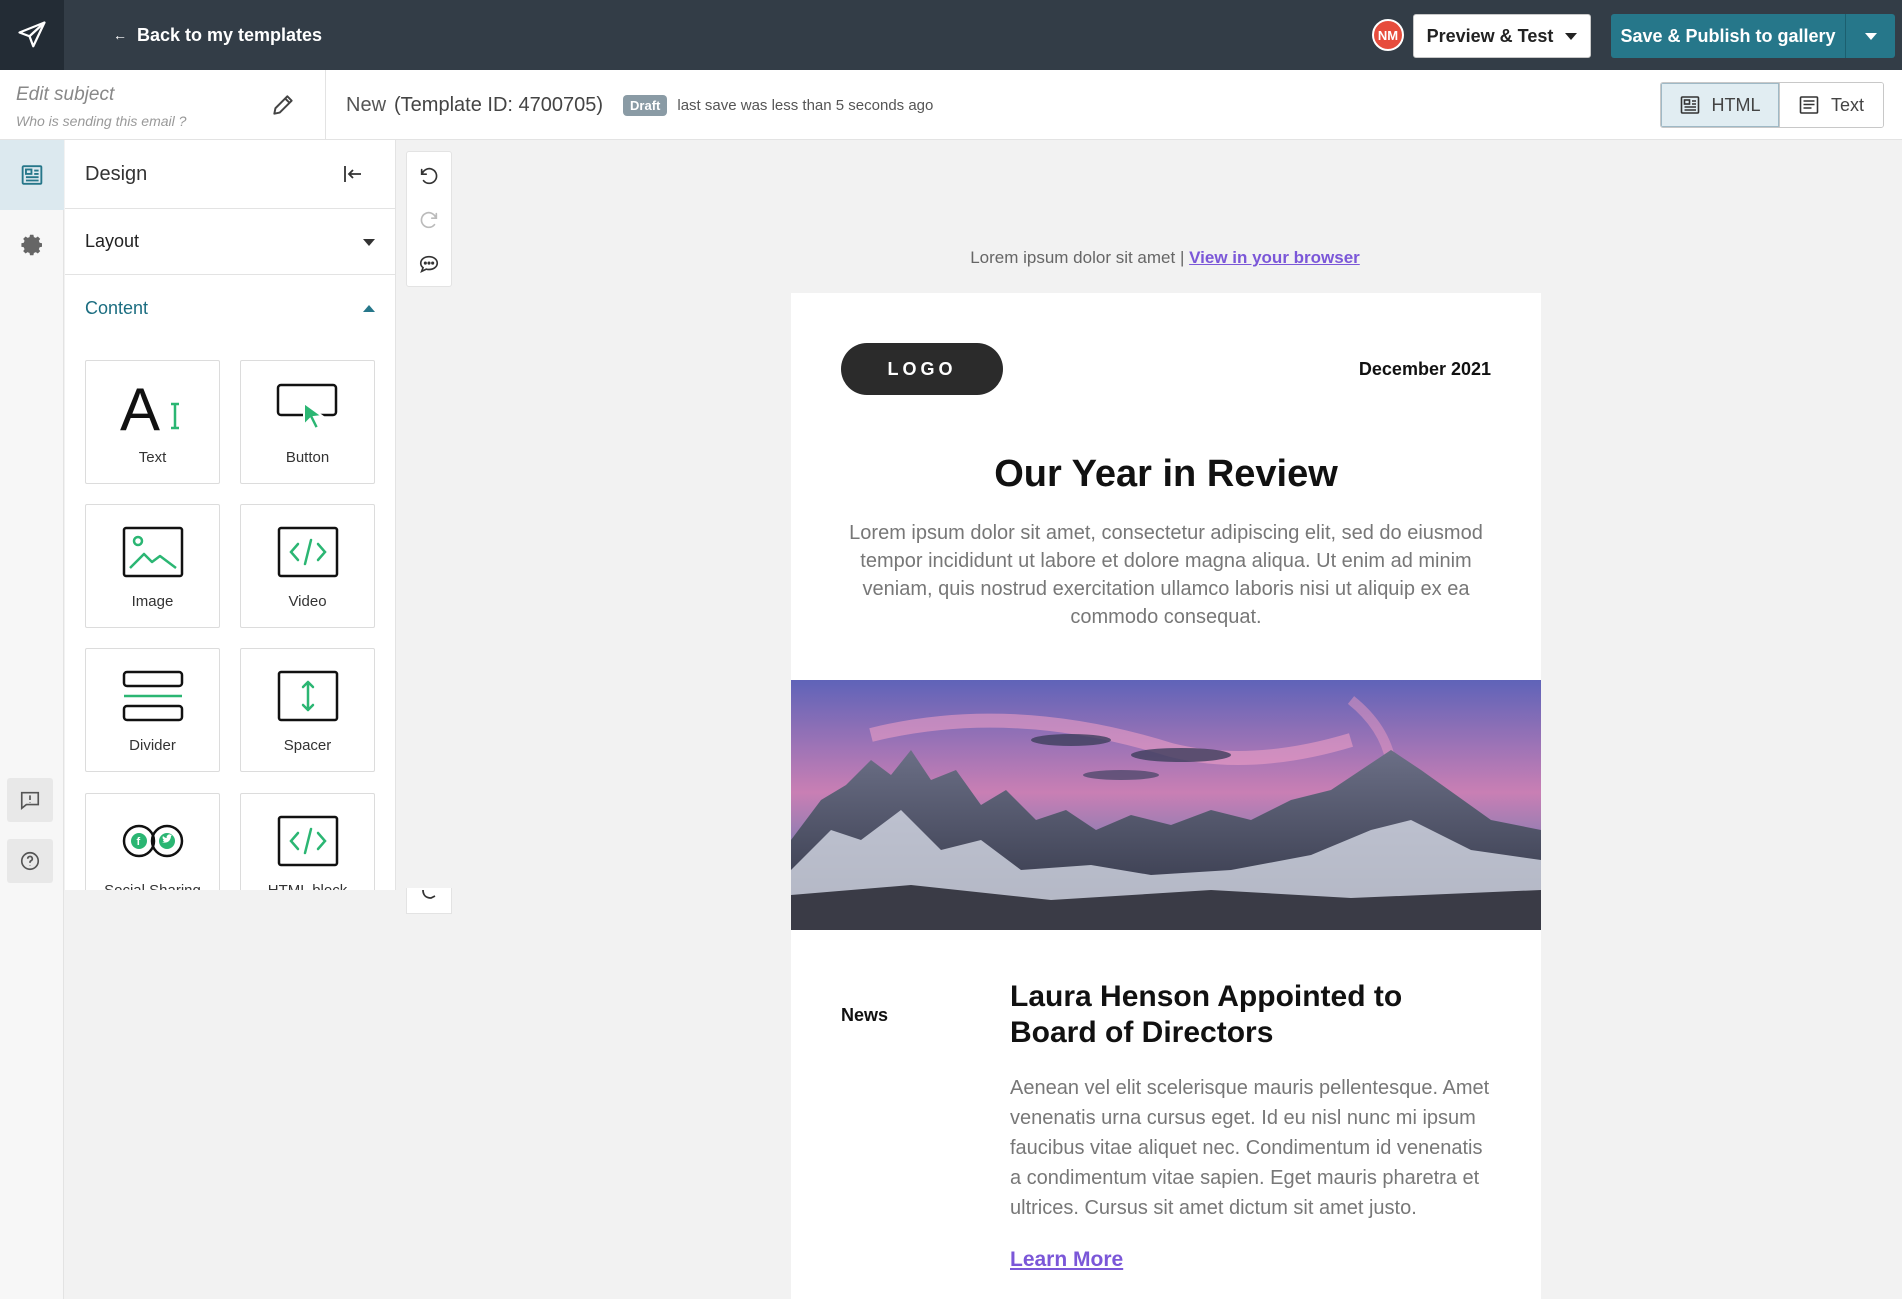 Image resolution: width=1902 pixels, height=1299 pixels. Describe the element at coordinates (307, 745) in the screenshot. I see `block-label: Spacer` at that location.